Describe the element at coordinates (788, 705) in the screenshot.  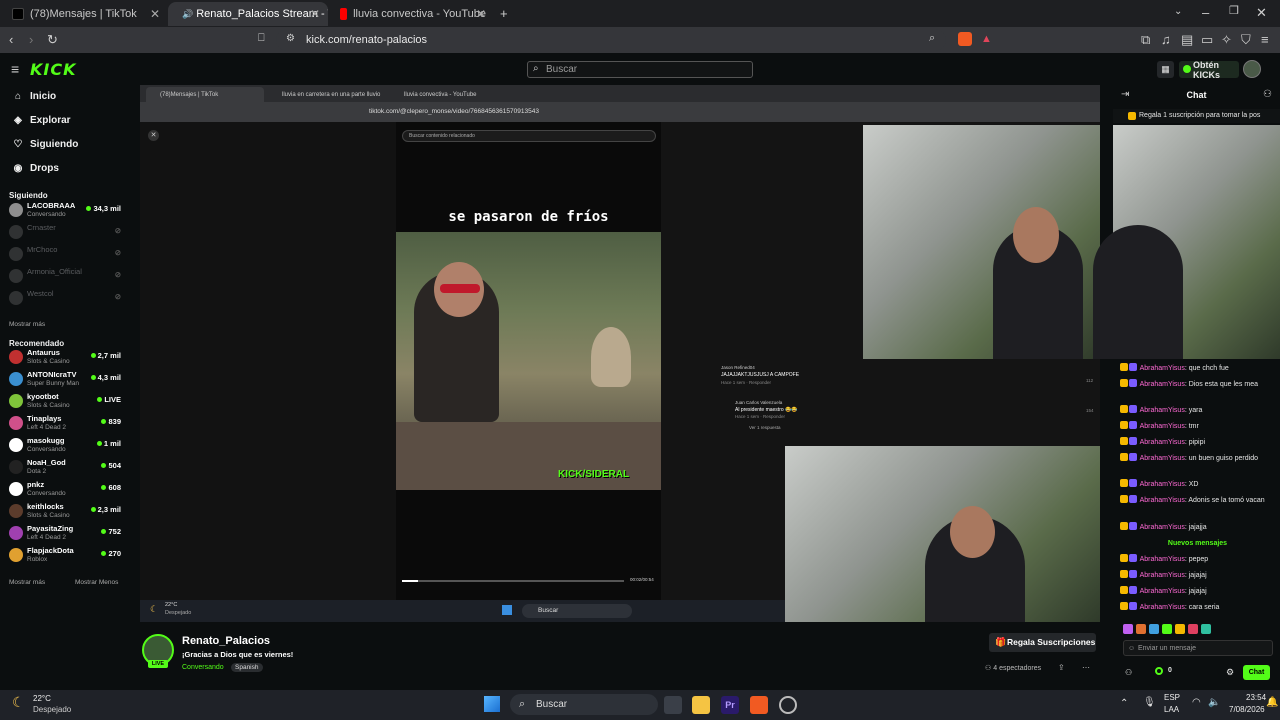
I see `chrome-icon` at that location.